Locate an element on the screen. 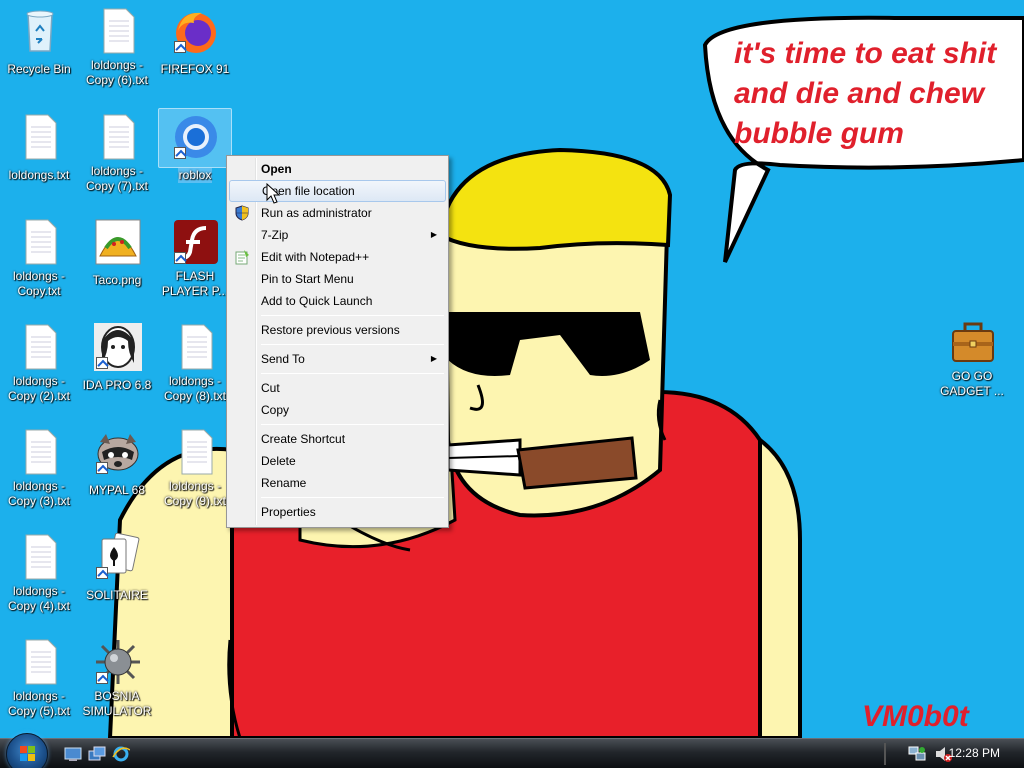 The image size is (1024, 768). icon-label: roblox is located at coordinates (195, 175).